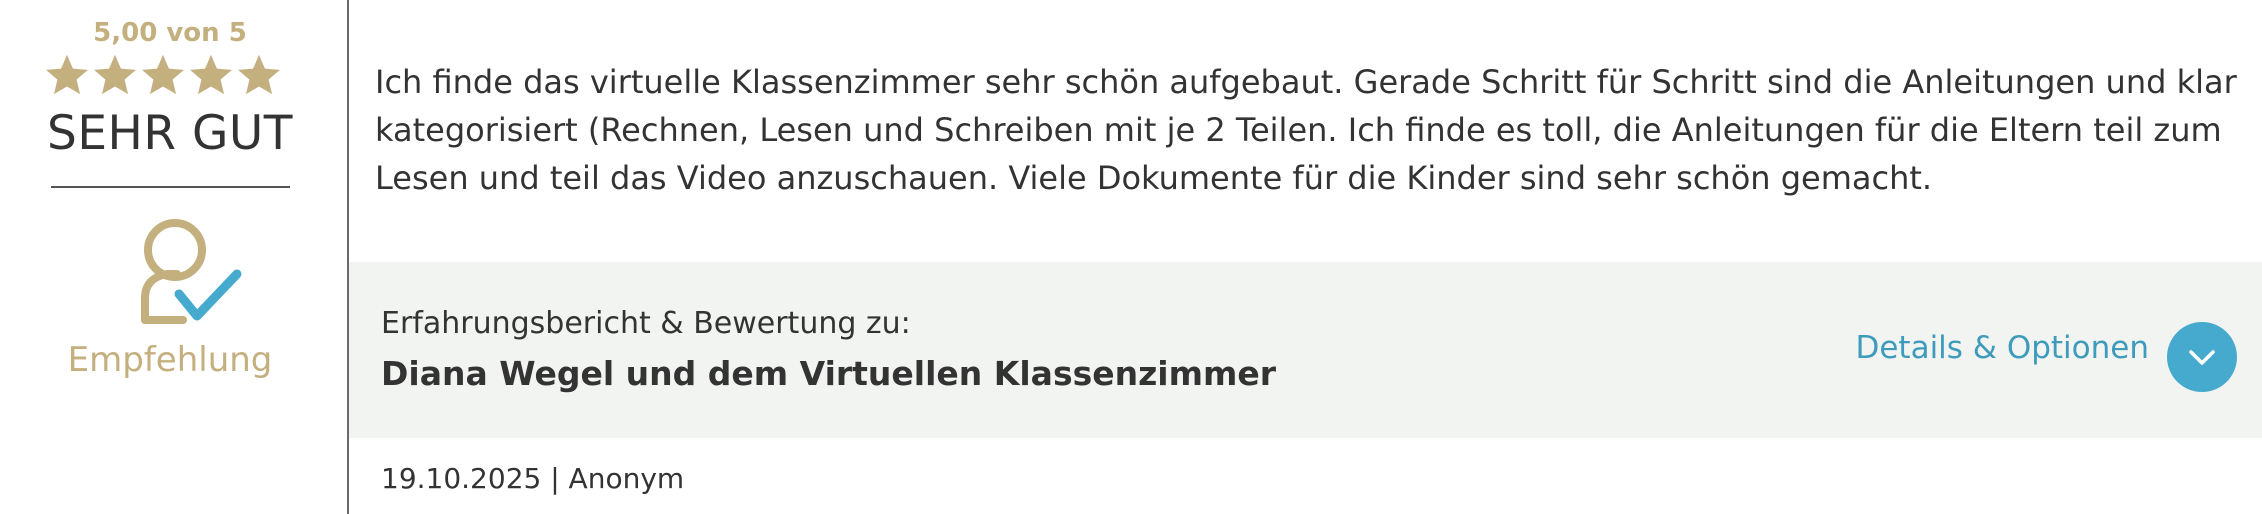 The height and width of the screenshot is (514, 2262). Describe the element at coordinates (170, 187) in the screenshot. I see `divider` at that location.